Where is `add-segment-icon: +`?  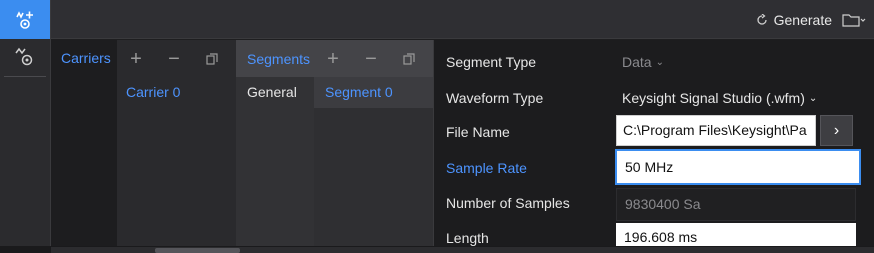
add-segment-icon: + is located at coordinates (333, 58).